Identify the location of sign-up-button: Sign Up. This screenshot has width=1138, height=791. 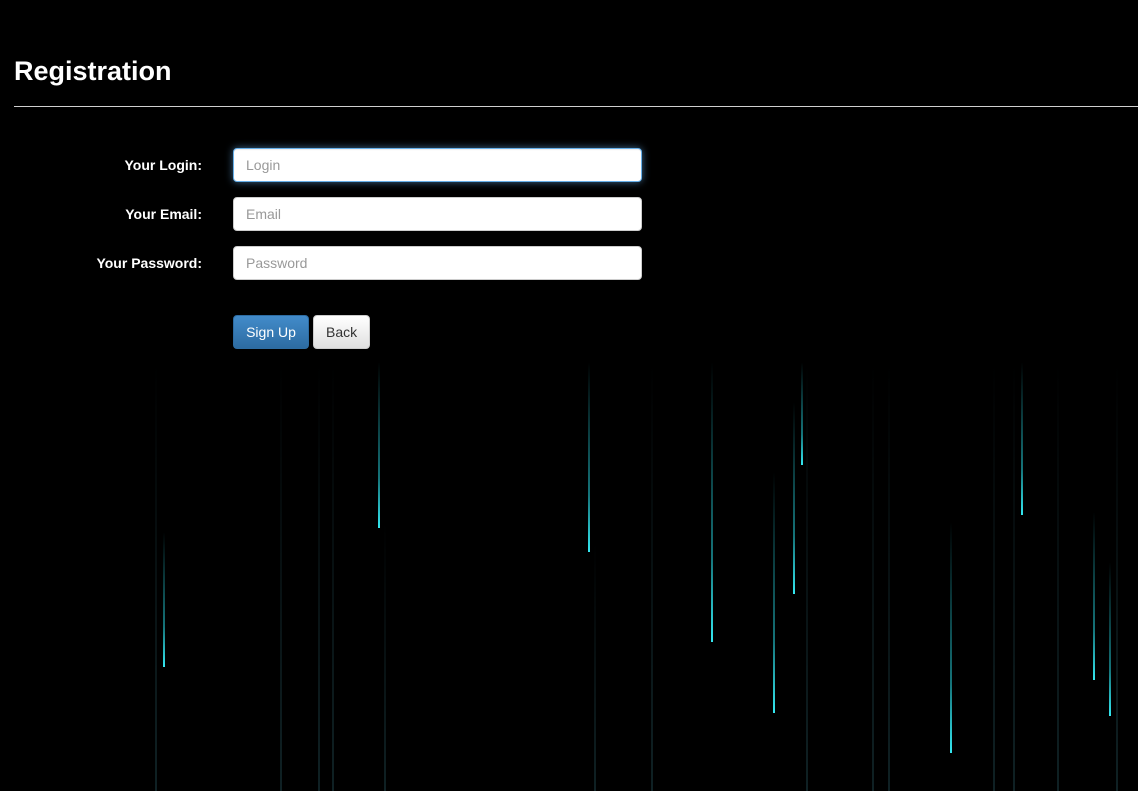
(271, 332).